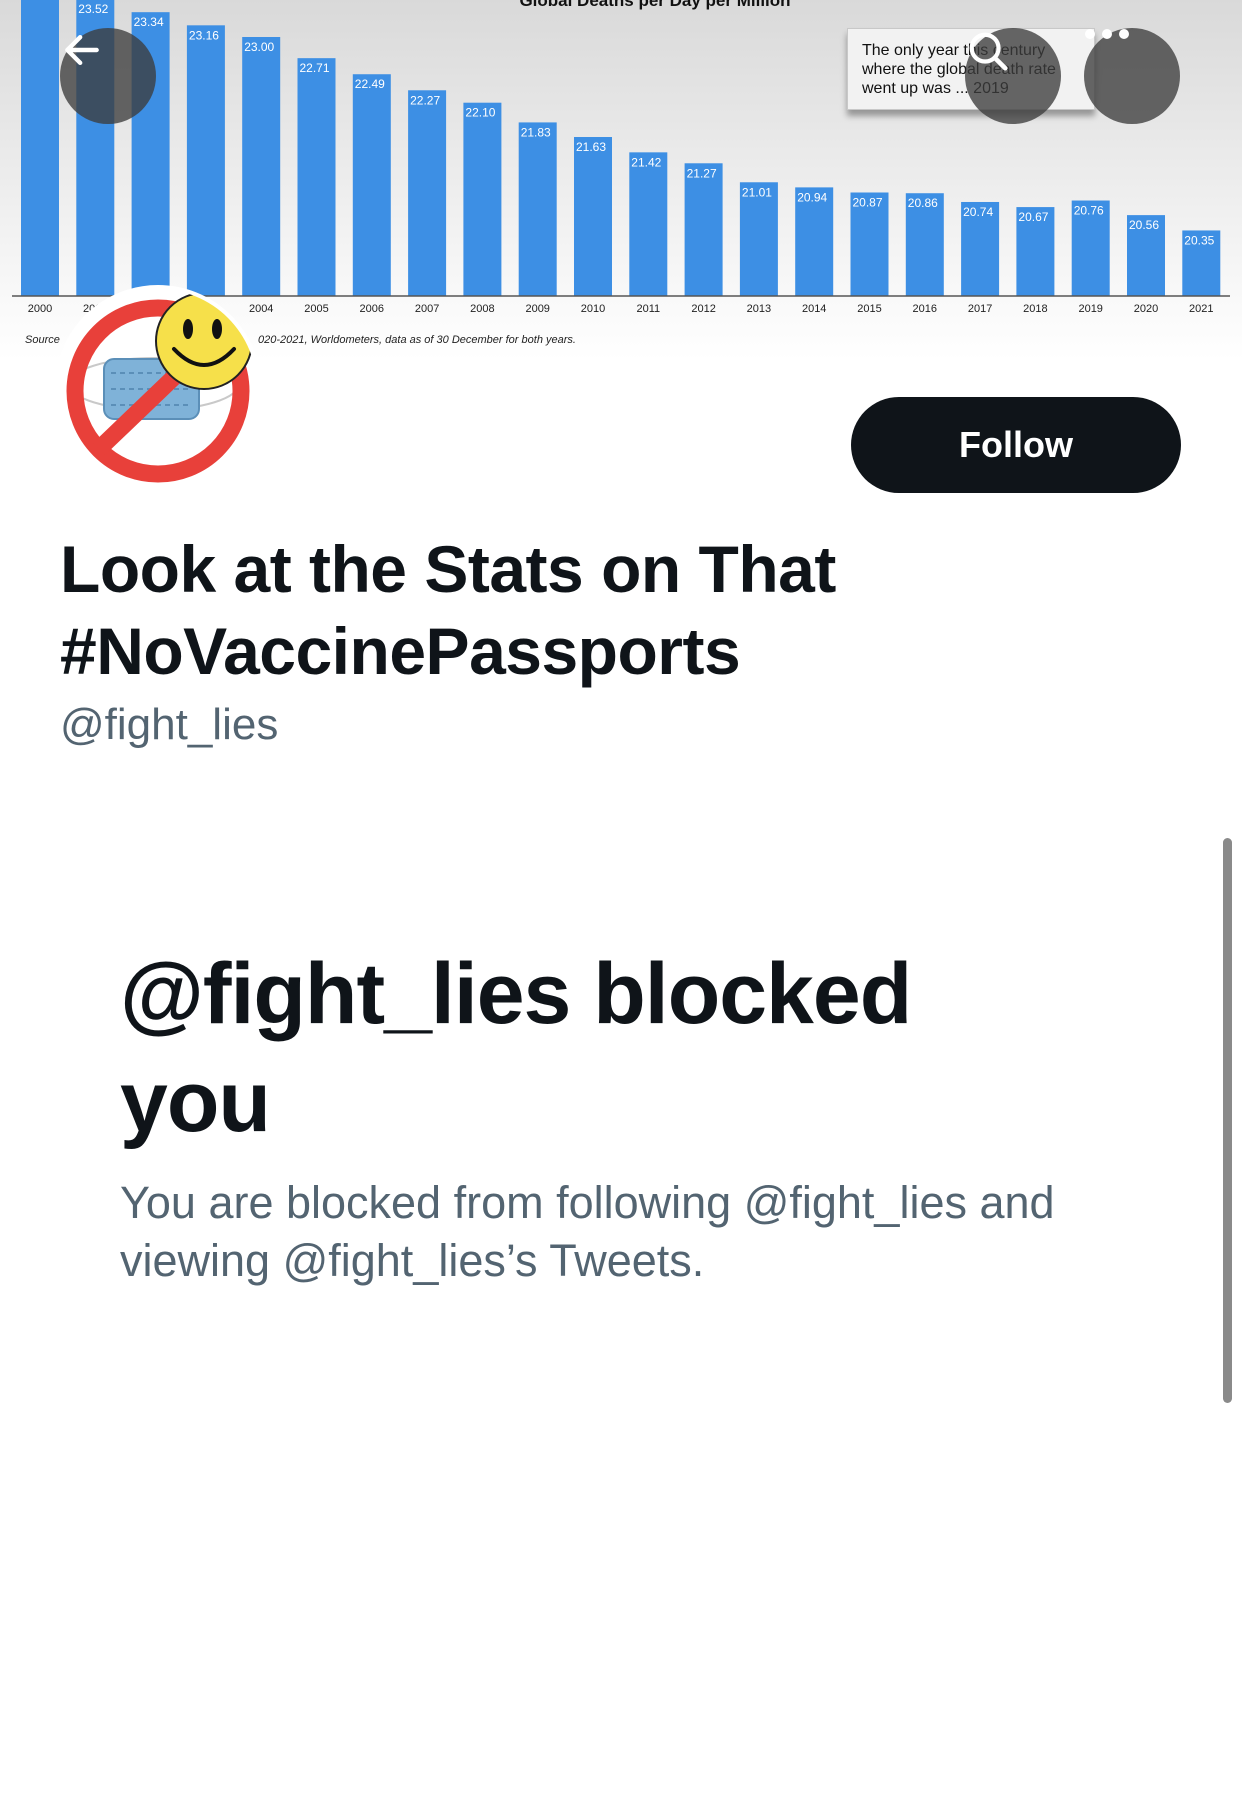  Describe the element at coordinates (1144, 225) in the screenshot. I see `bar-value-label: 20.56` at that location.